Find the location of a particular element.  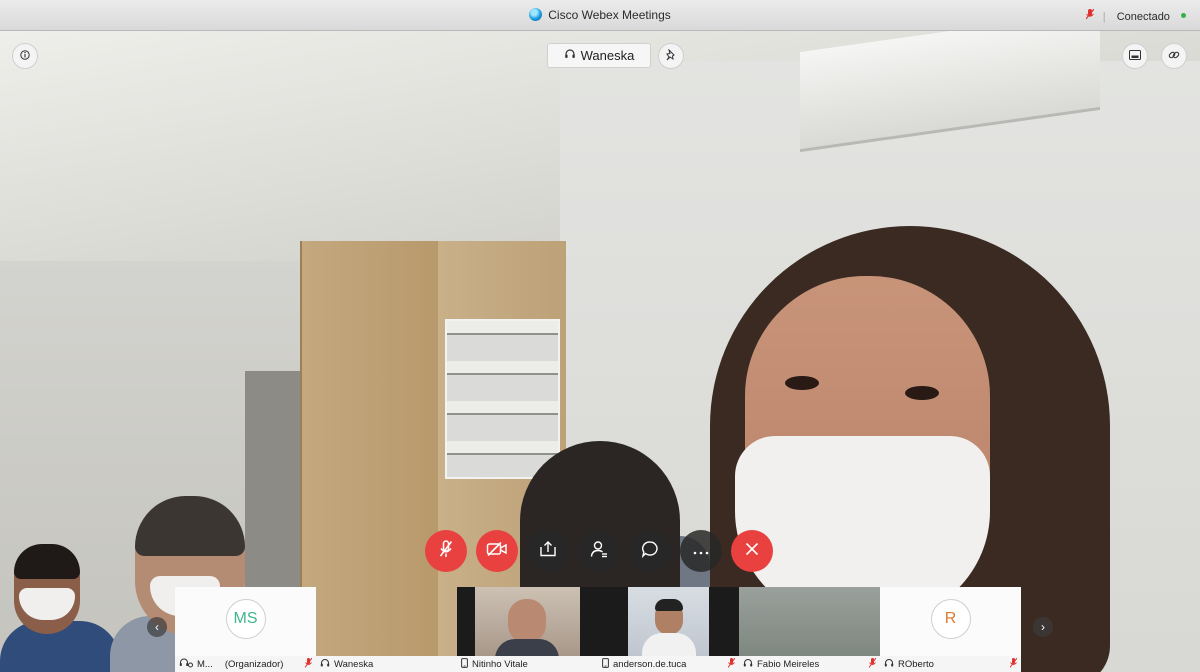

connected-indicator is located at coordinates (1183, 15).